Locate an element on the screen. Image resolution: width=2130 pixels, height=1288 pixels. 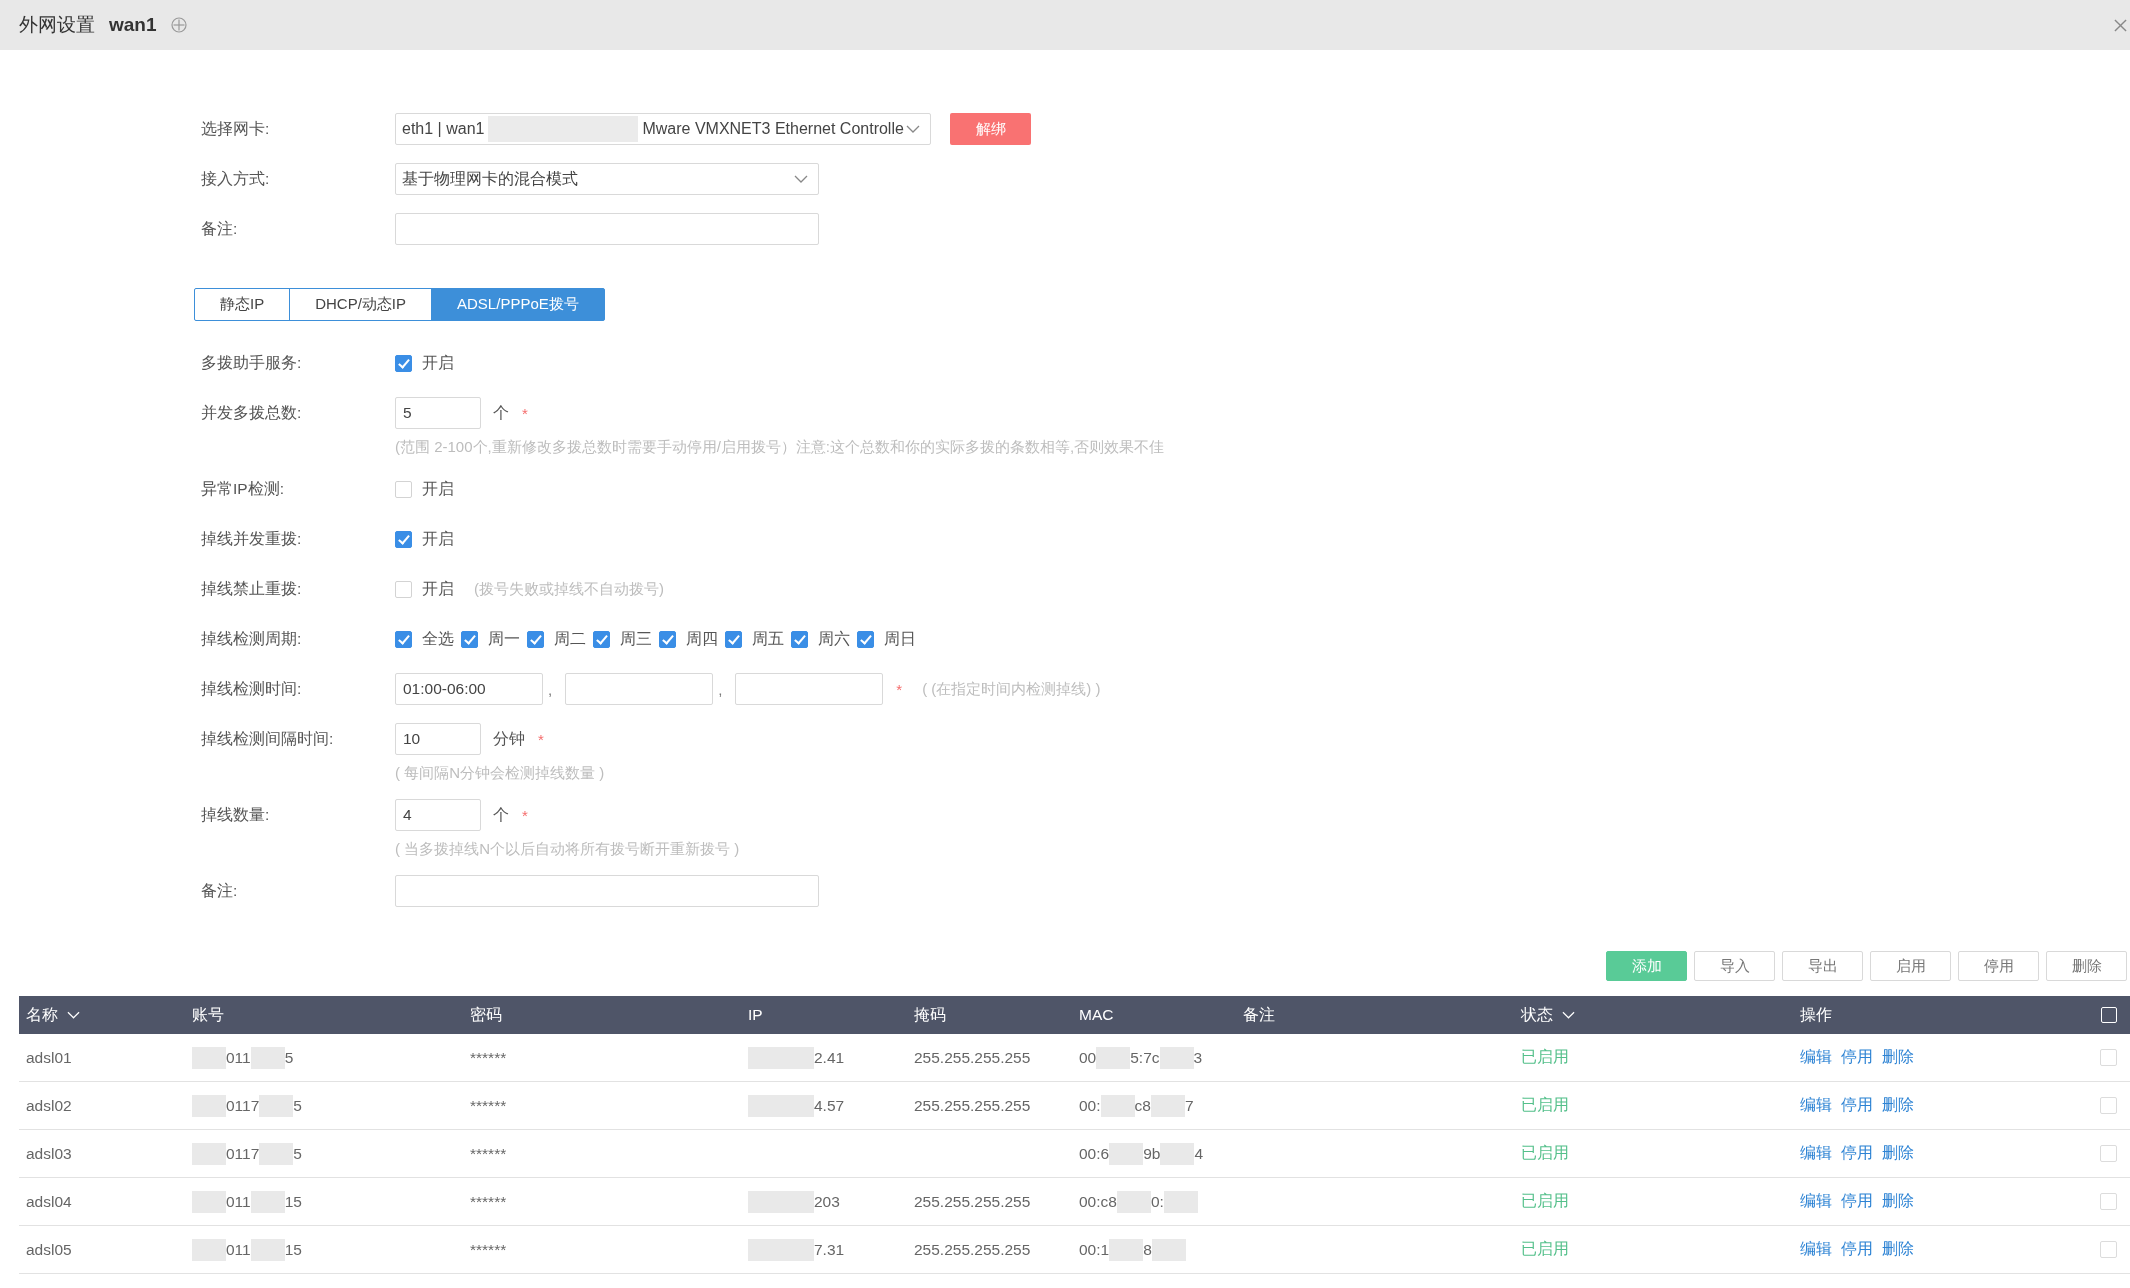
field-label: 接入方式: is located at coordinates (235, 178).